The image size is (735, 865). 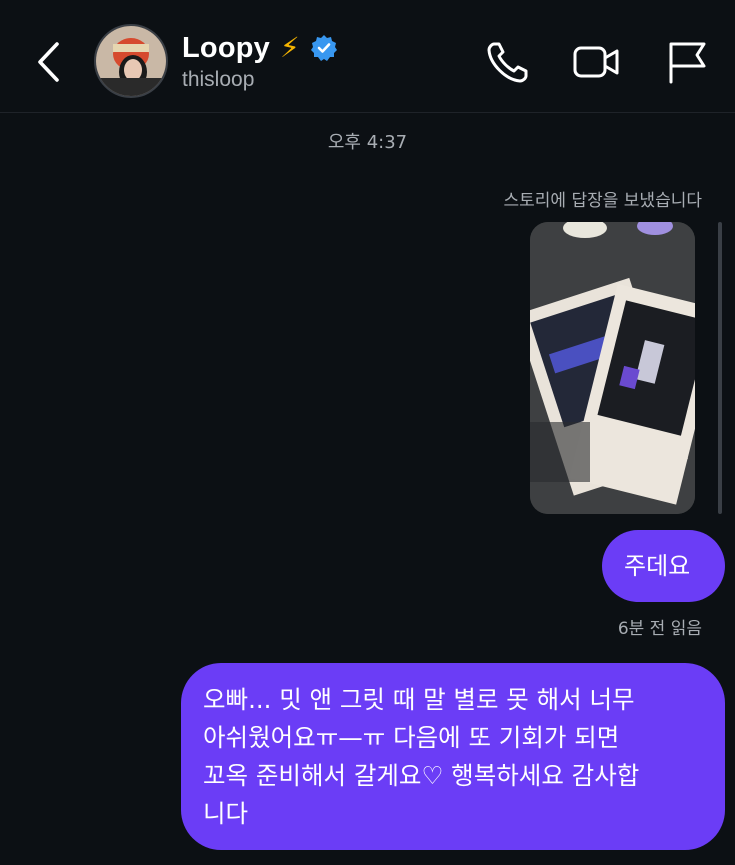 What do you see at coordinates (226, 47) in the screenshot?
I see `user-name: Loopy` at bounding box center [226, 47].